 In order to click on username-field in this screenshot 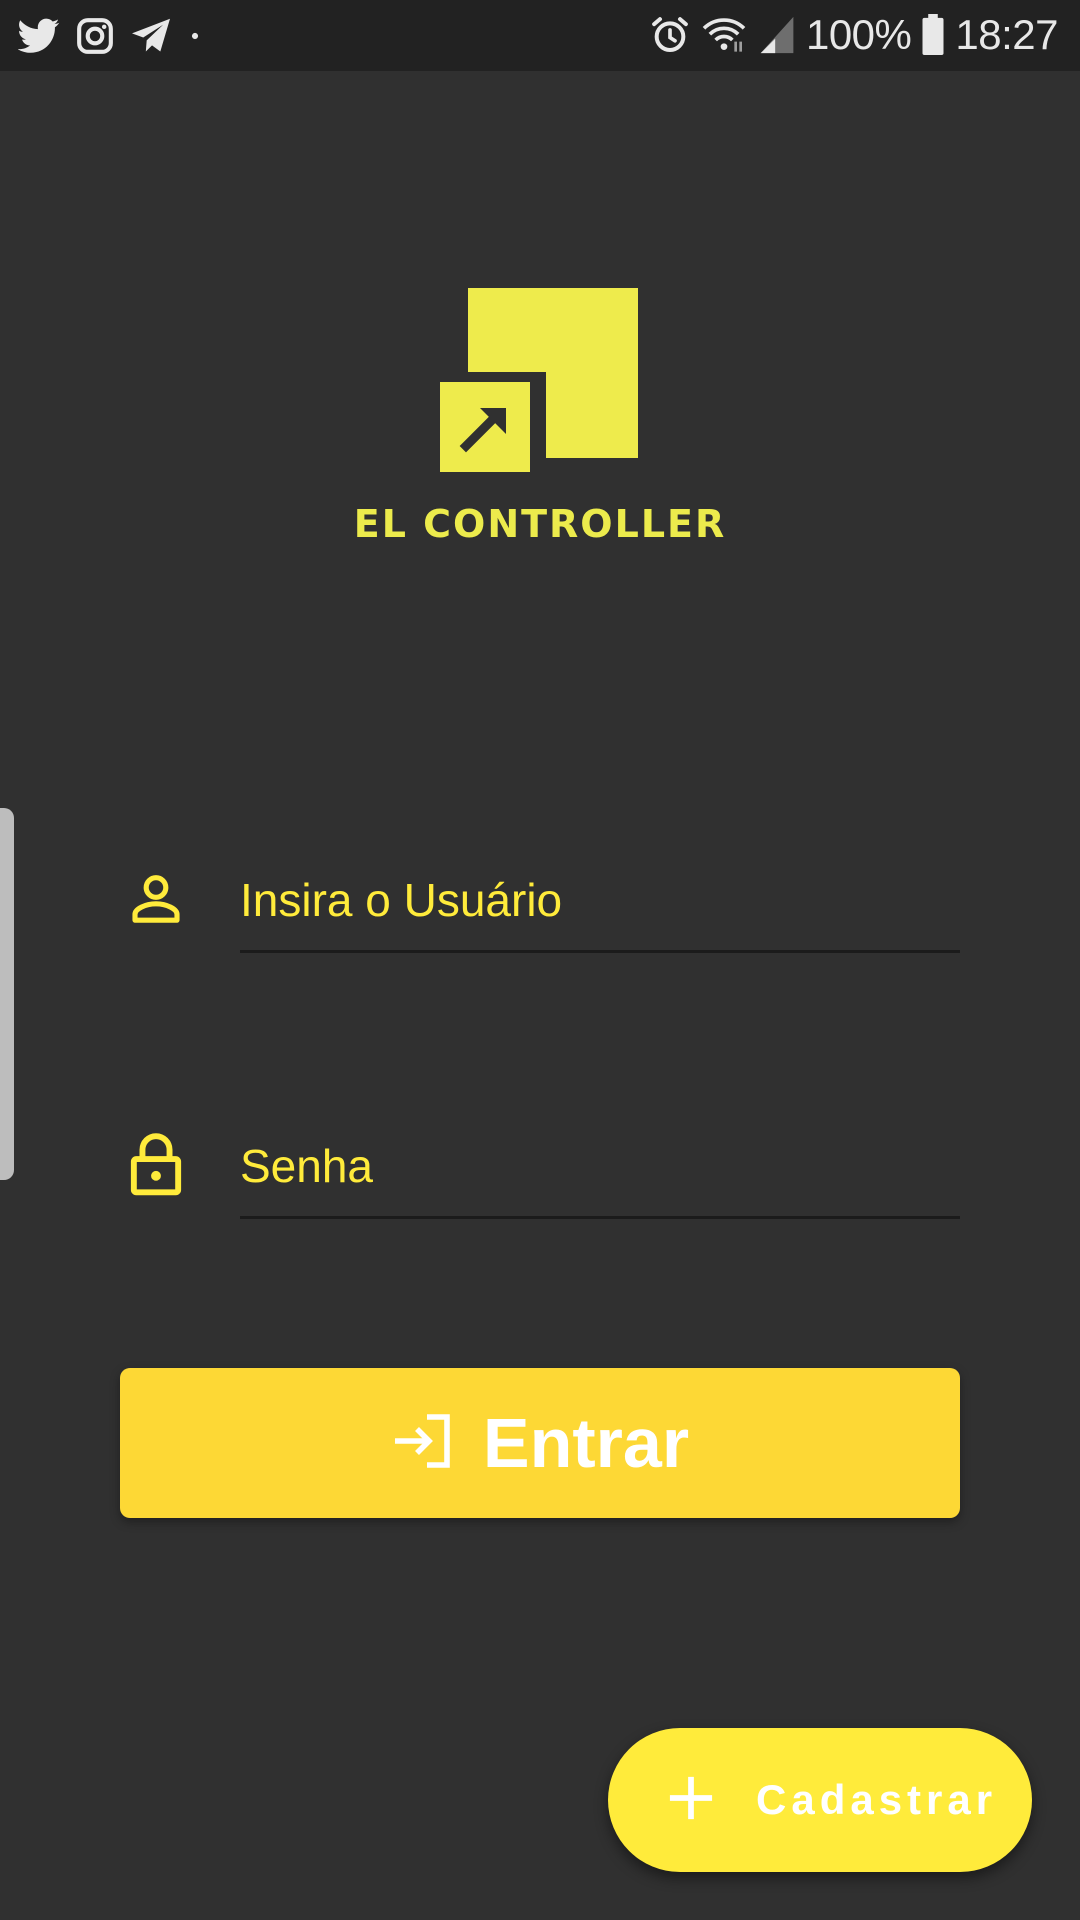, I will do `click(540, 892)`.